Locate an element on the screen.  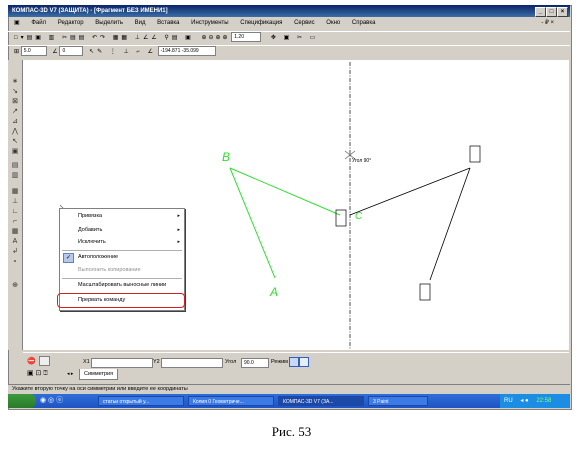
stop-icon: ⛔ is located at coordinates (31, 361).